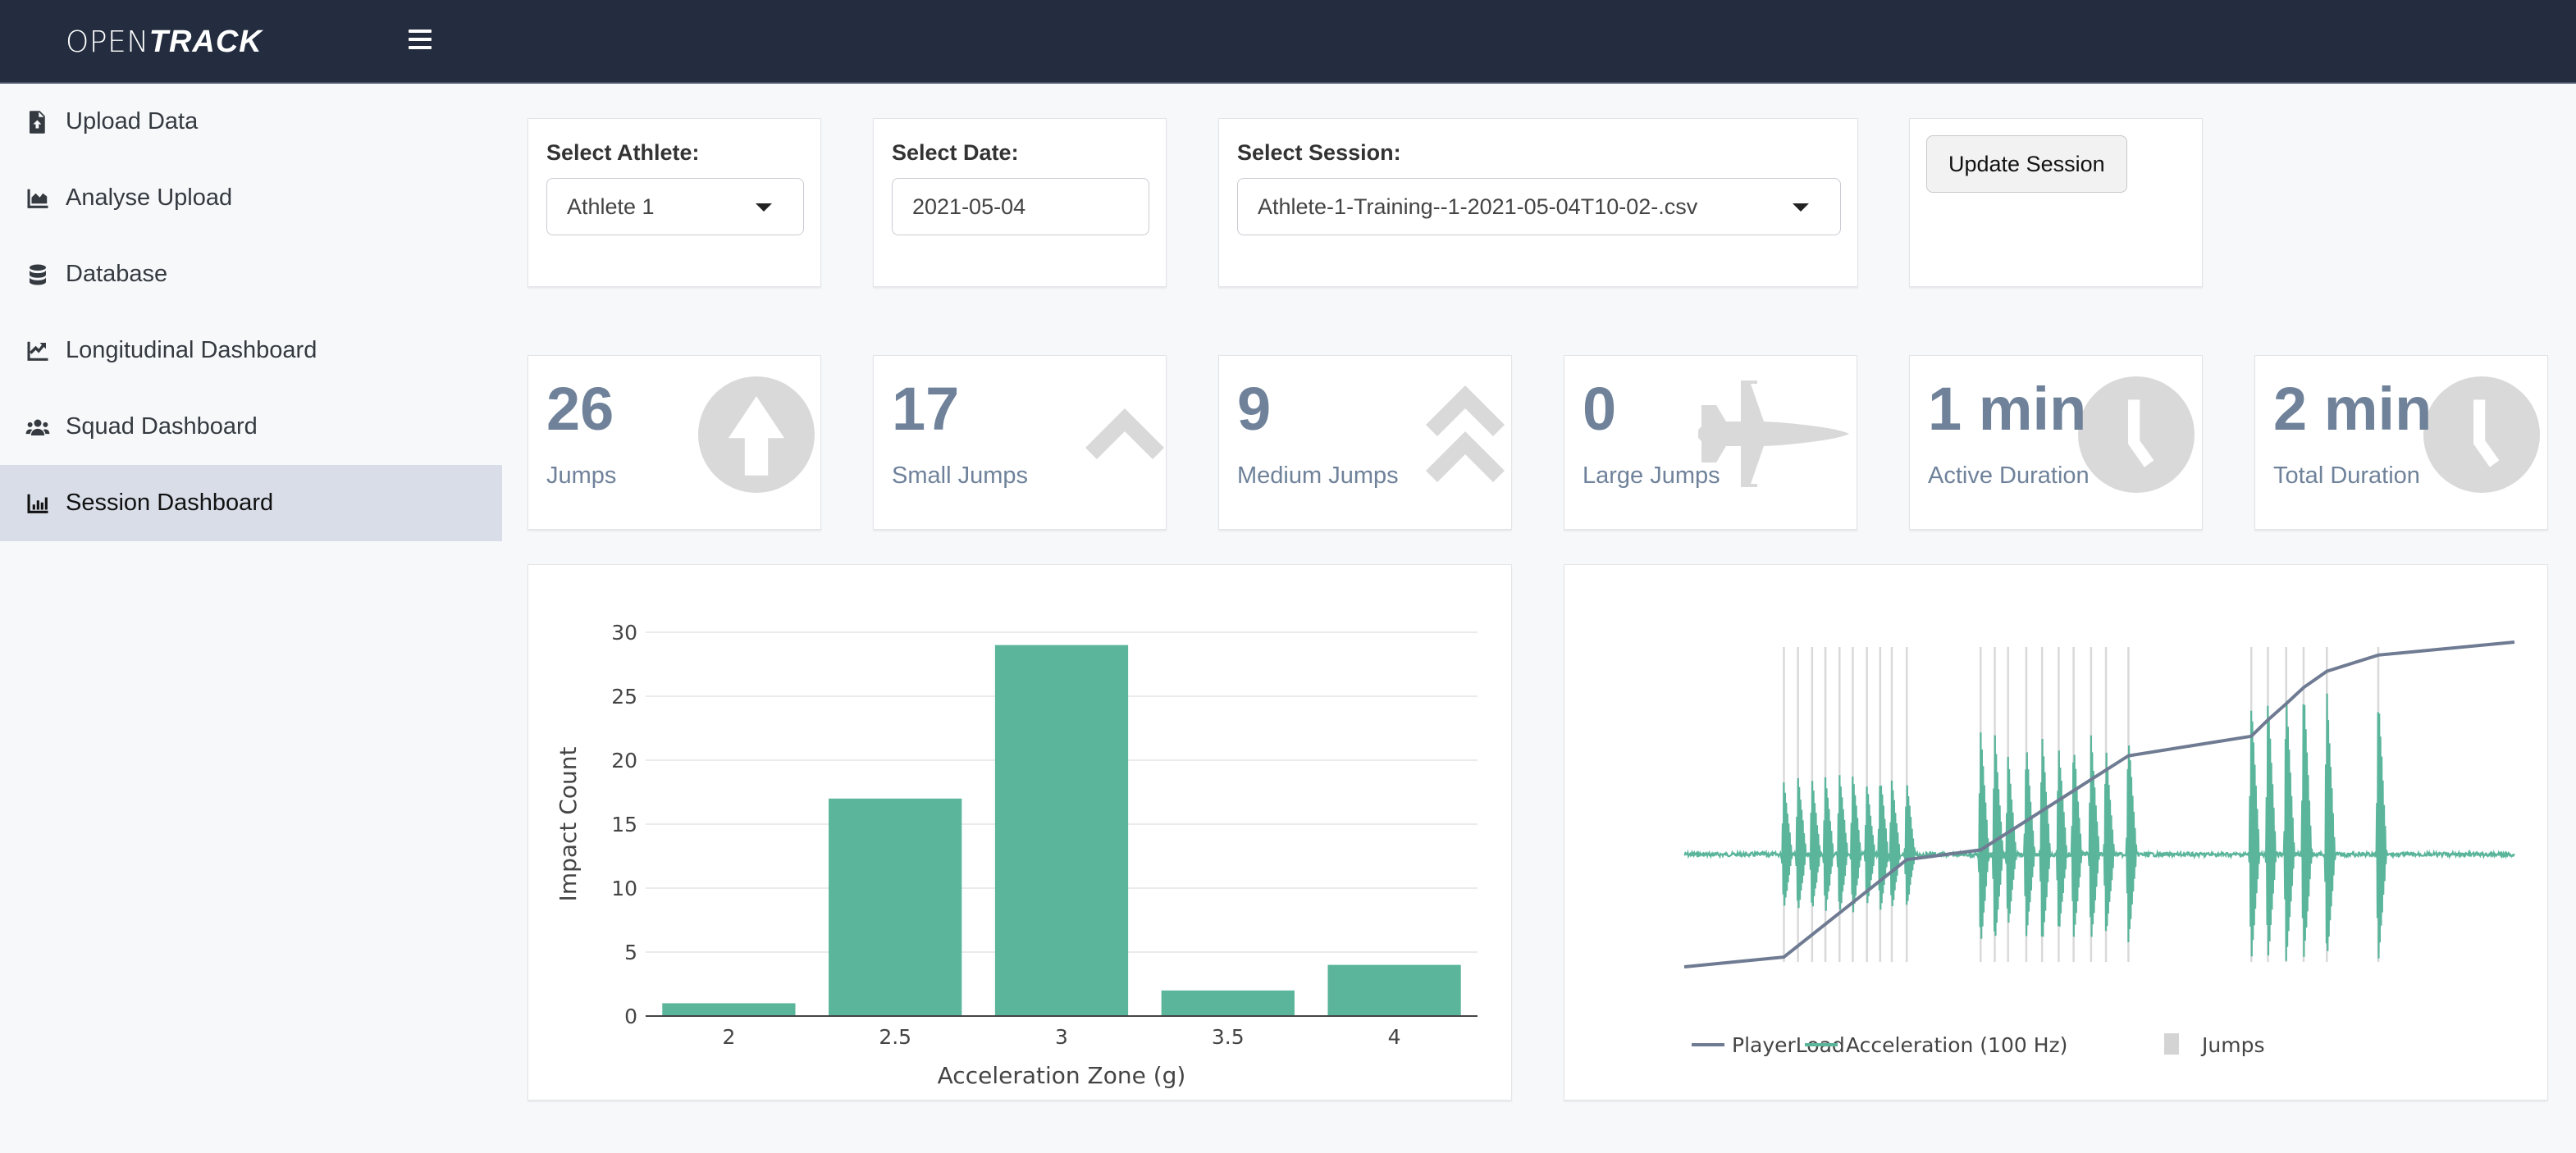 Image resolution: width=2576 pixels, height=1153 pixels. Describe the element at coordinates (38, 275) in the screenshot. I see `database-icon` at that location.